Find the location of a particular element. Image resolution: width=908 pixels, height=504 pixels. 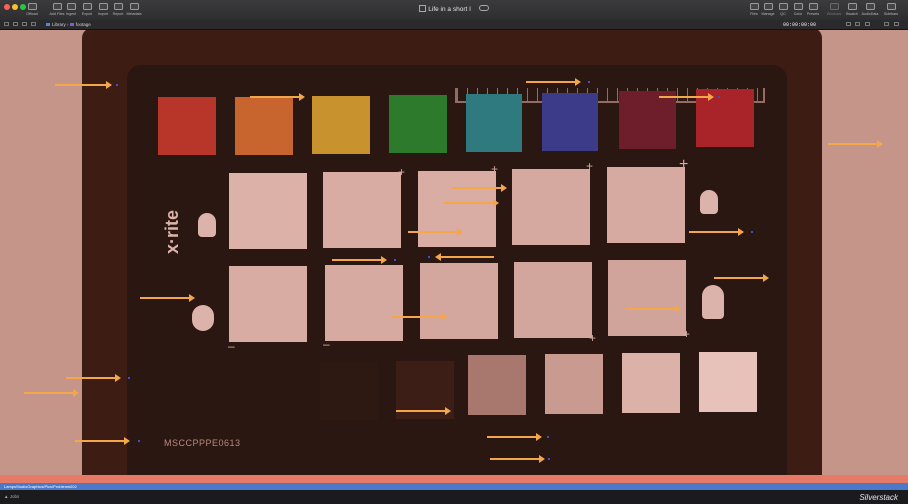

panel-right-icon is located at coordinates (896, 24).